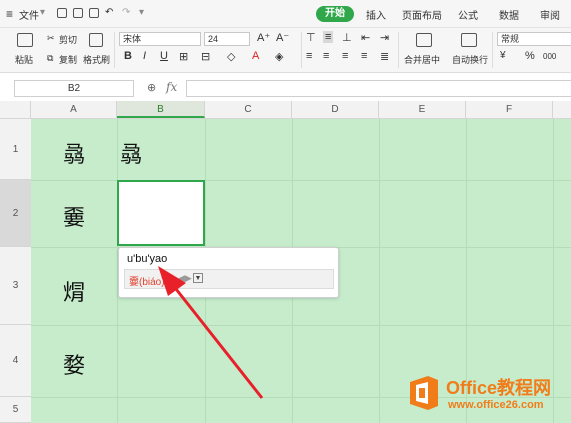 The width and height of the screenshot is (571, 423). Describe the element at coordinates (496, 405) in the screenshot. I see `watermark-url: www.office26.com` at that location.